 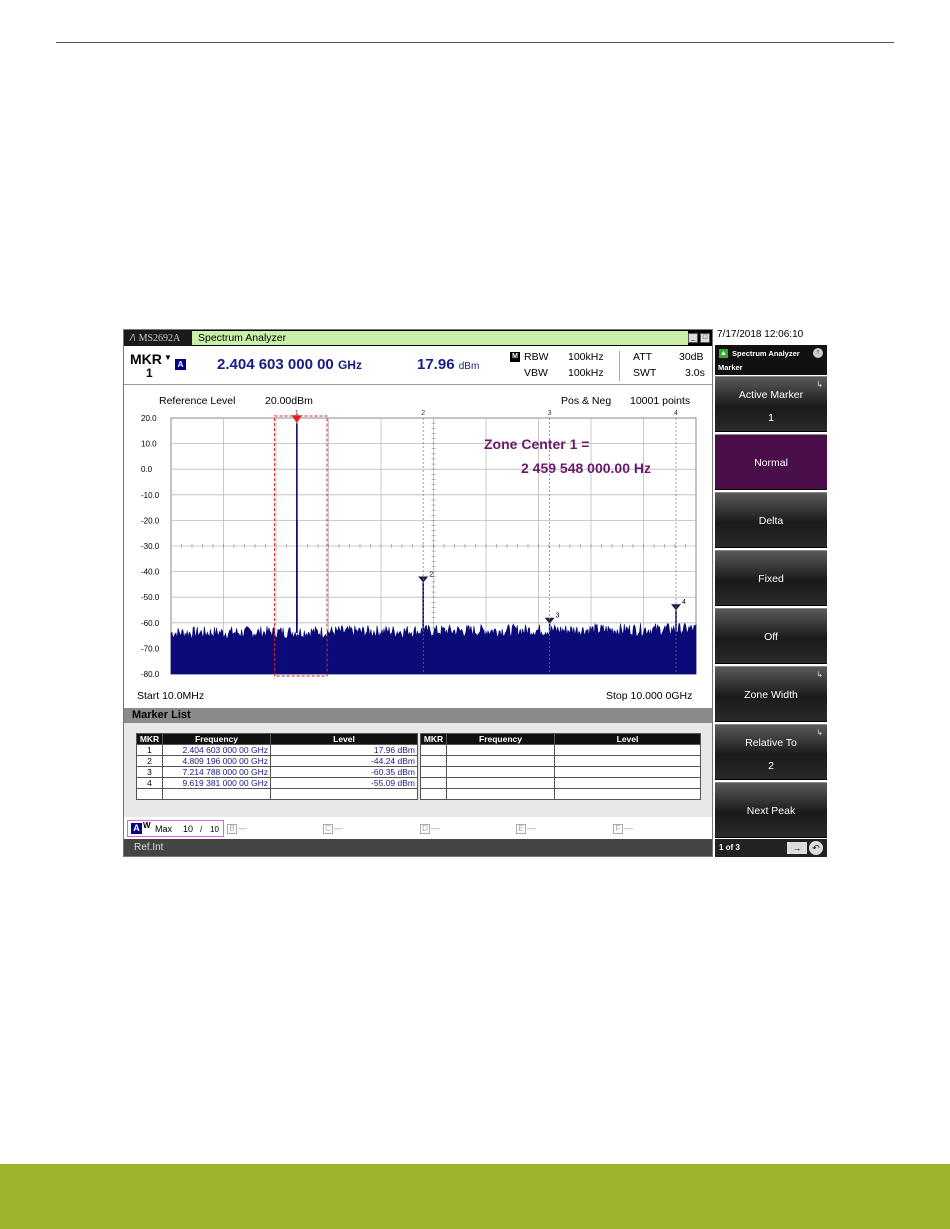 What do you see at coordinates (526, 828) in the screenshot?
I see `trace-e-slot: E —` at bounding box center [526, 828].